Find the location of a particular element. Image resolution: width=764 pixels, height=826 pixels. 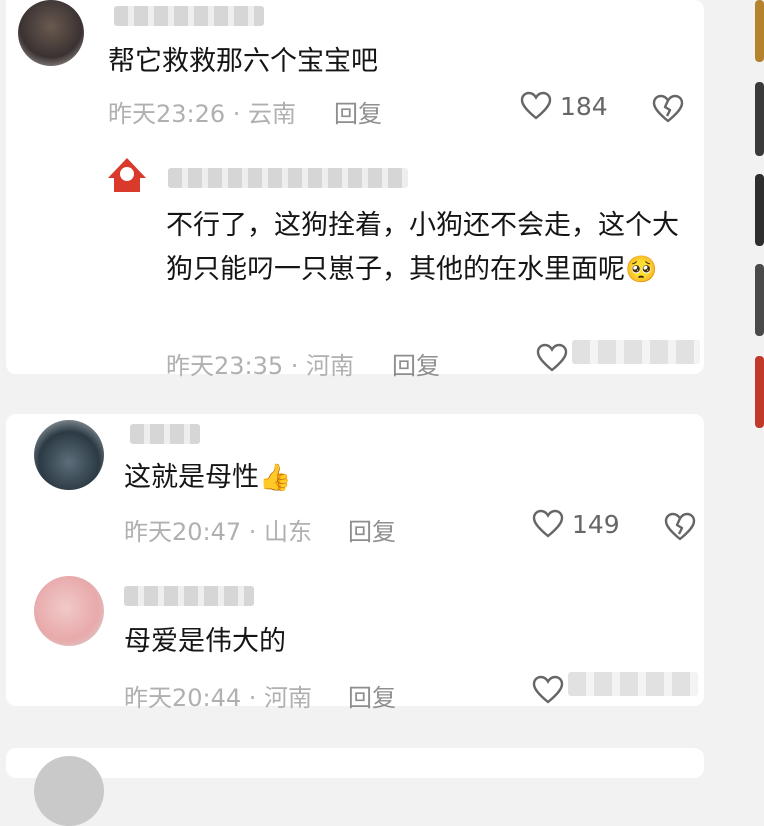

logo-icon is located at coordinates (127, 175).